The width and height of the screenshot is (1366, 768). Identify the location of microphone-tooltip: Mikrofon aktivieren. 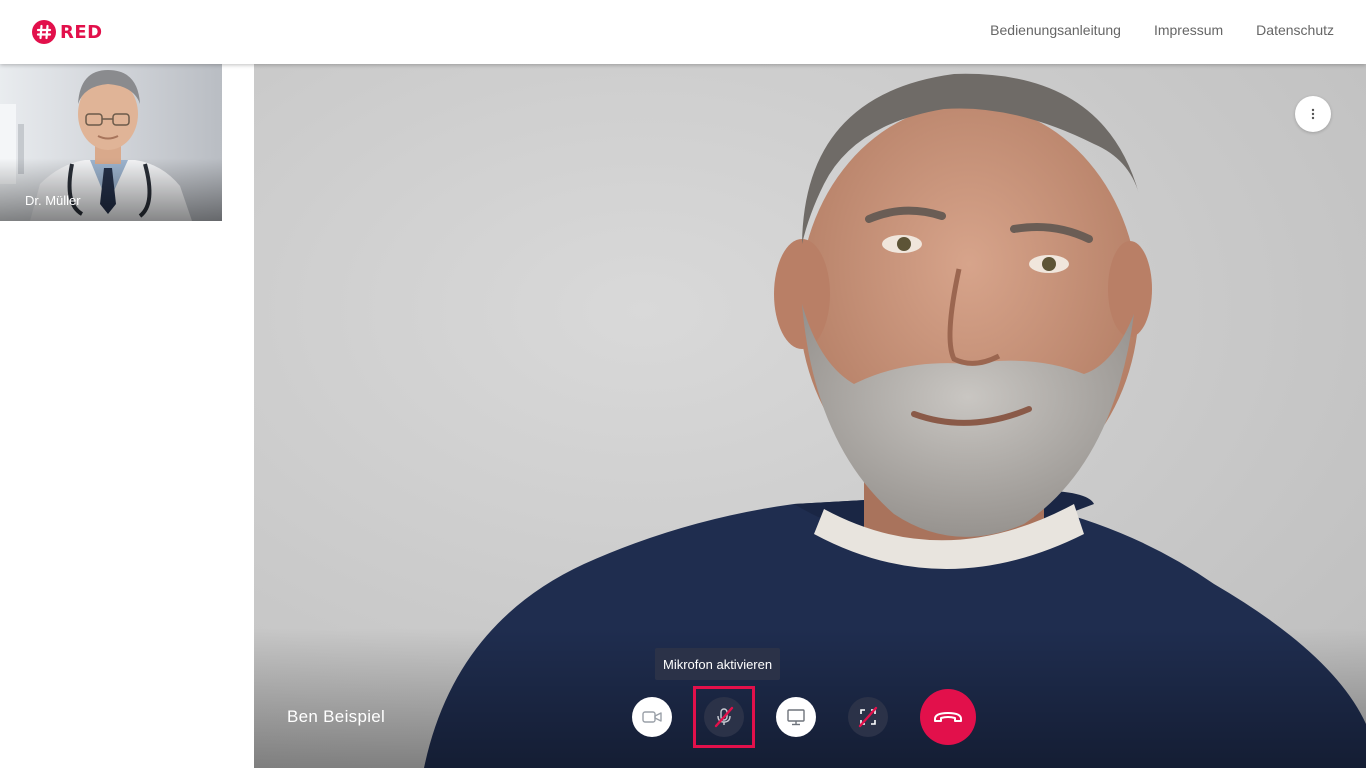
(718, 664).